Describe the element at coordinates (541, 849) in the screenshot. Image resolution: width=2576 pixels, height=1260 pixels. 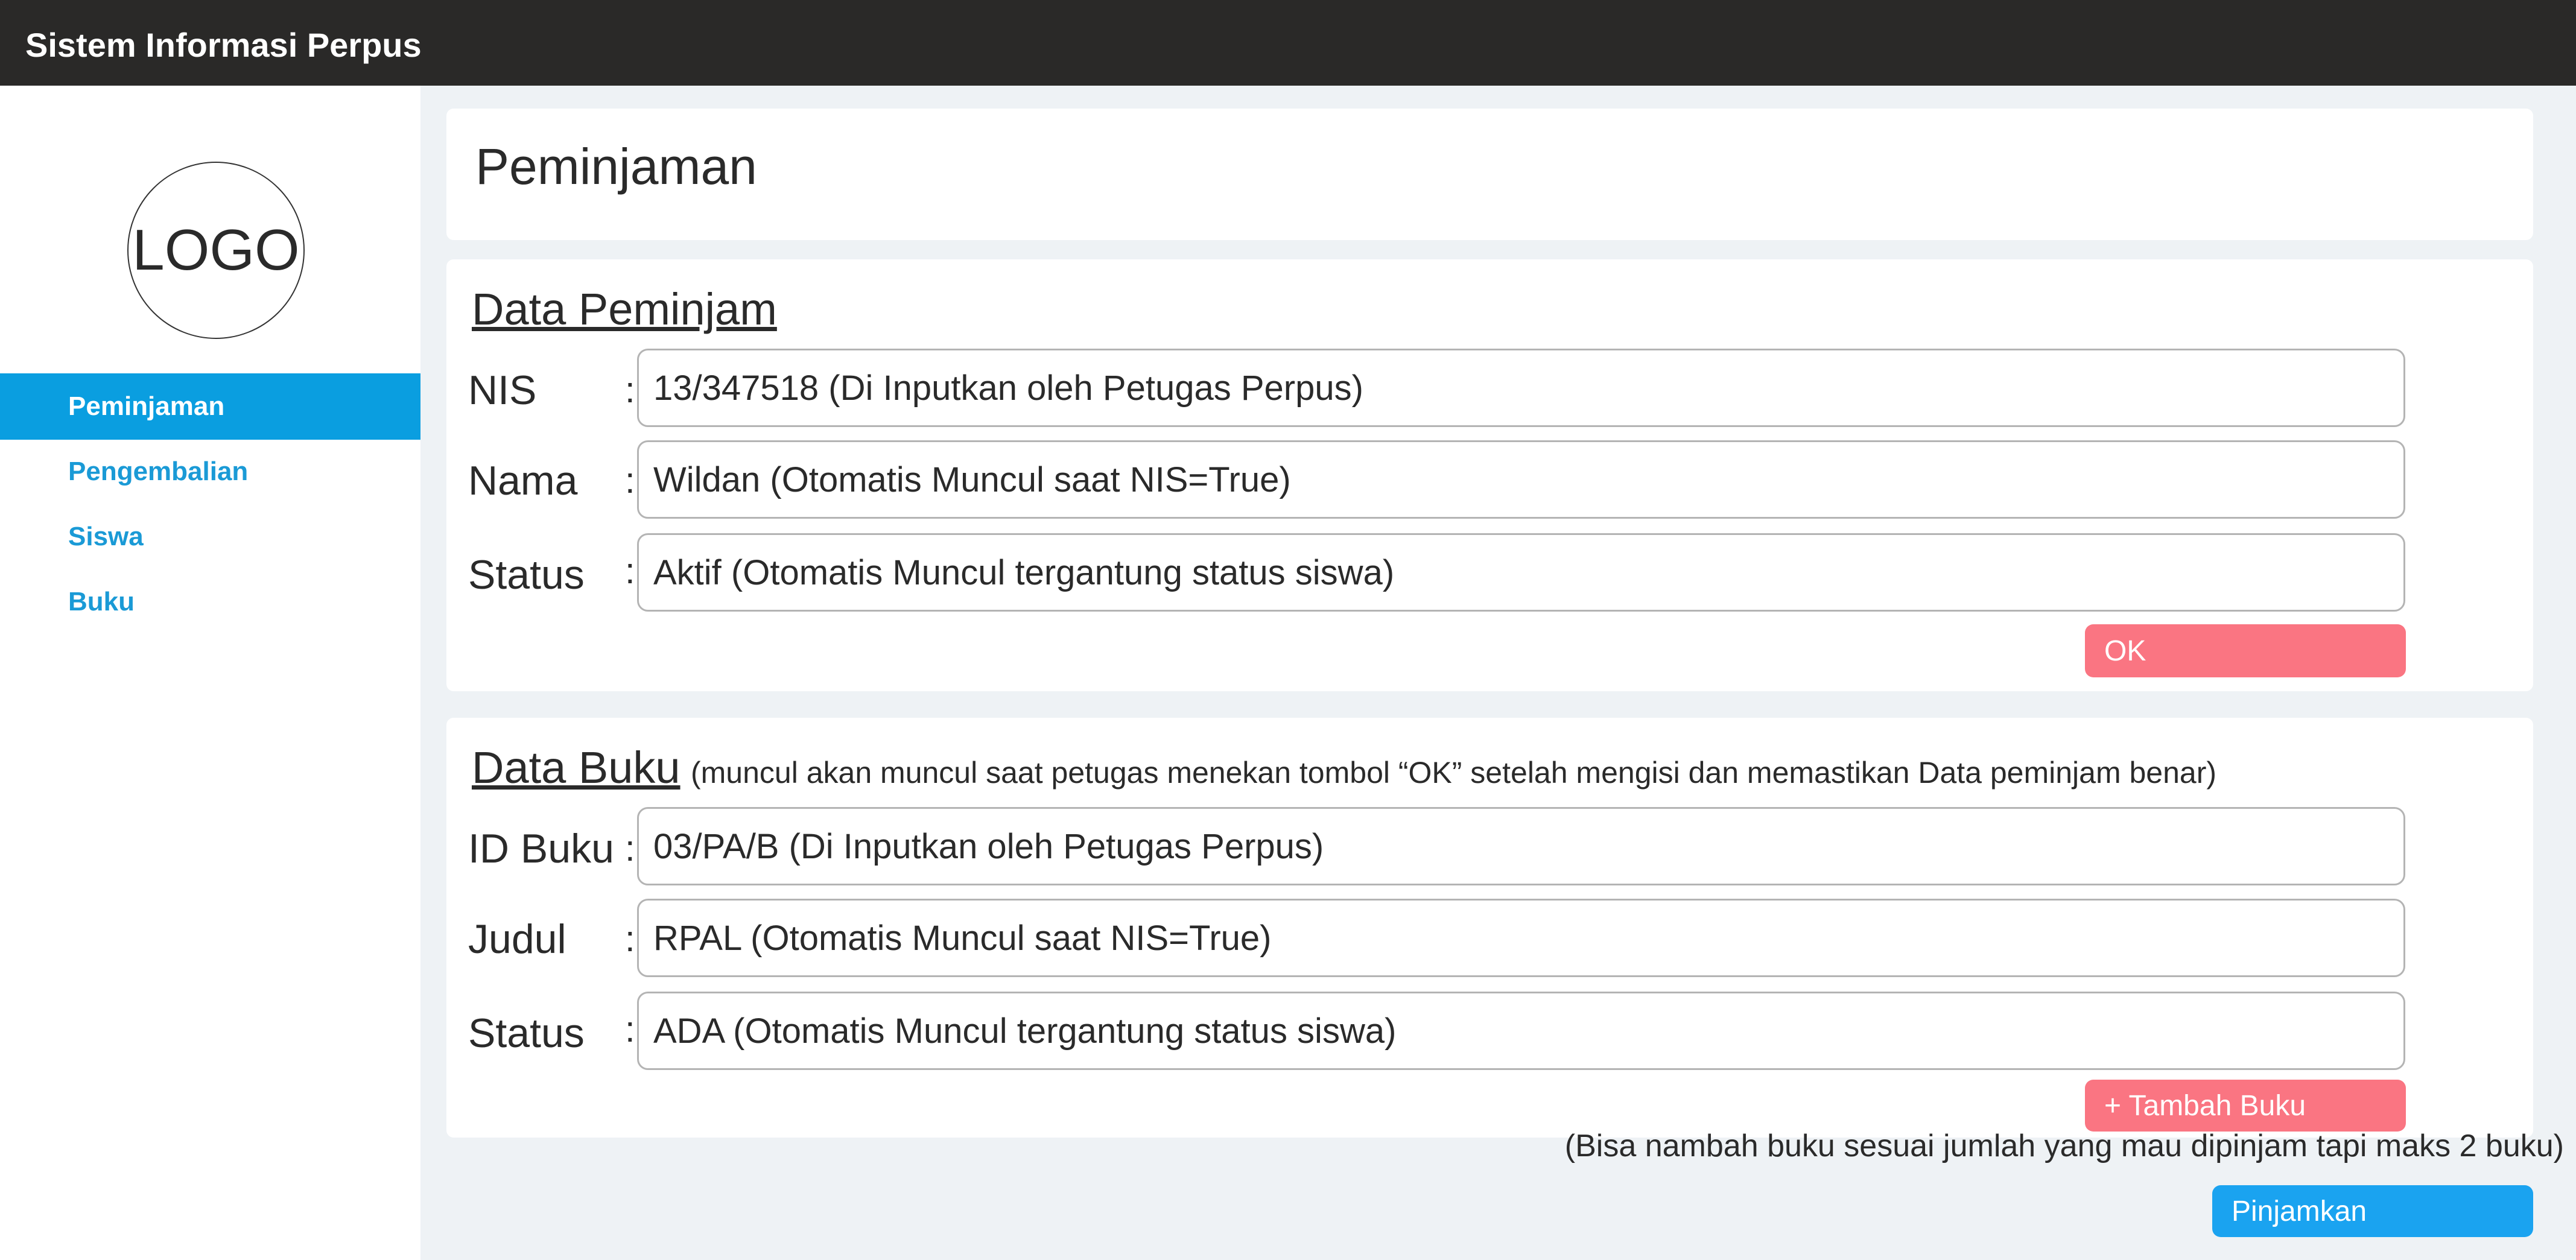
I see `book-id-label: ID Buku` at that location.